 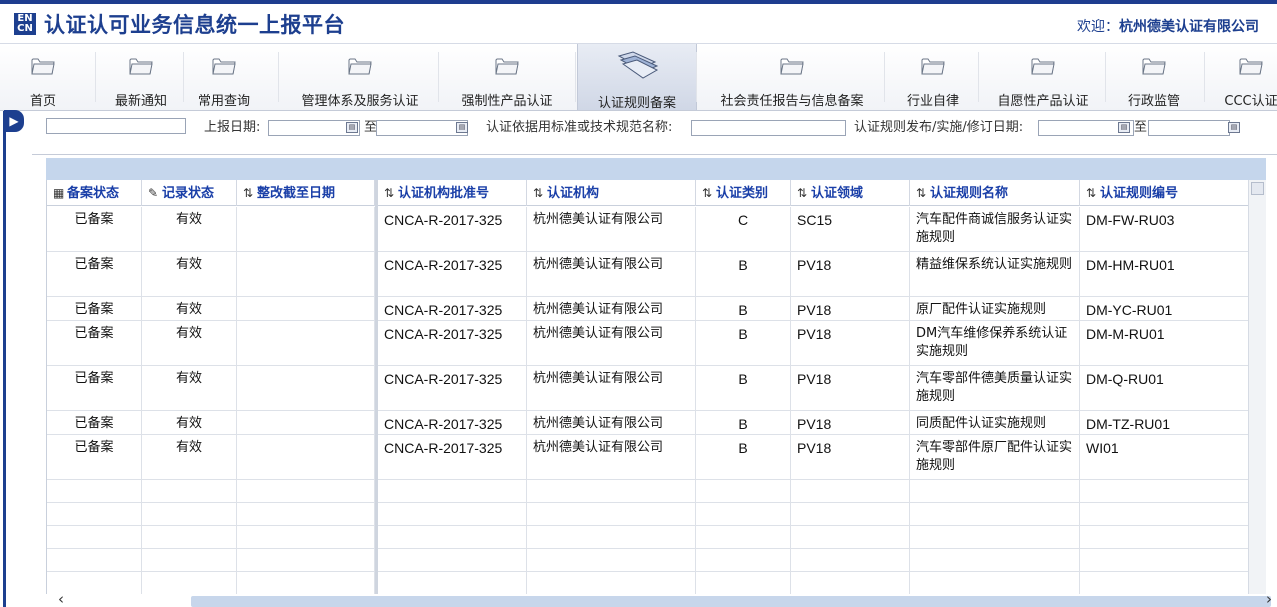 I want to click on column-header: ⇅ 认证规则名称, so click(x=995, y=193).